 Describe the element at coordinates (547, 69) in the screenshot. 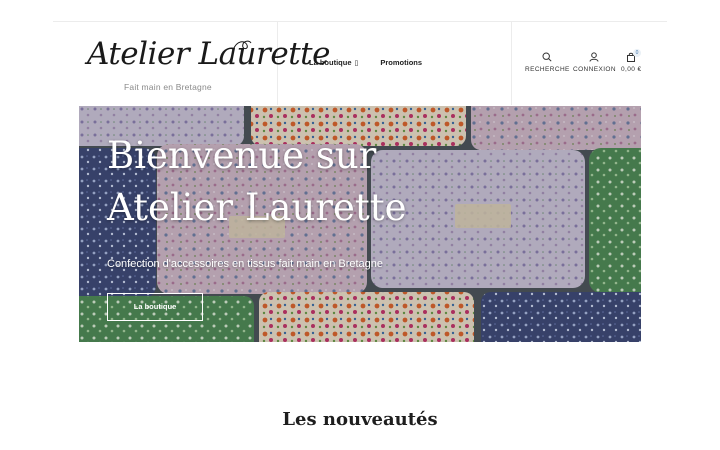

I see `search-label: RECHERCHE` at that location.